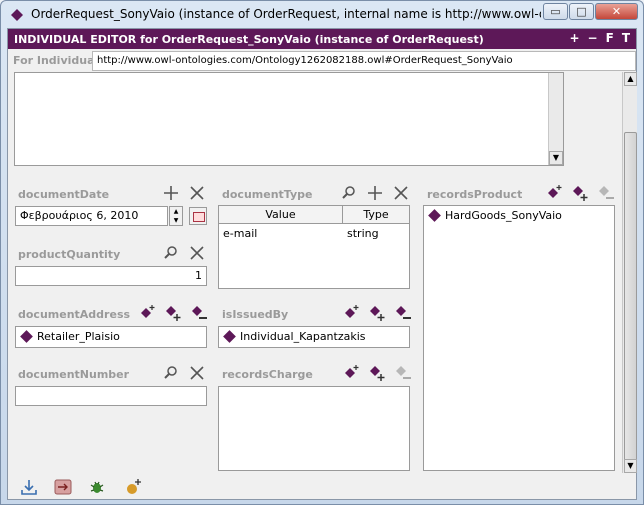 The height and width of the screenshot is (505, 644). Describe the element at coordinates (64, 194) in the screenshot. I see `slot-name-documentDate: documentDate` at that location.